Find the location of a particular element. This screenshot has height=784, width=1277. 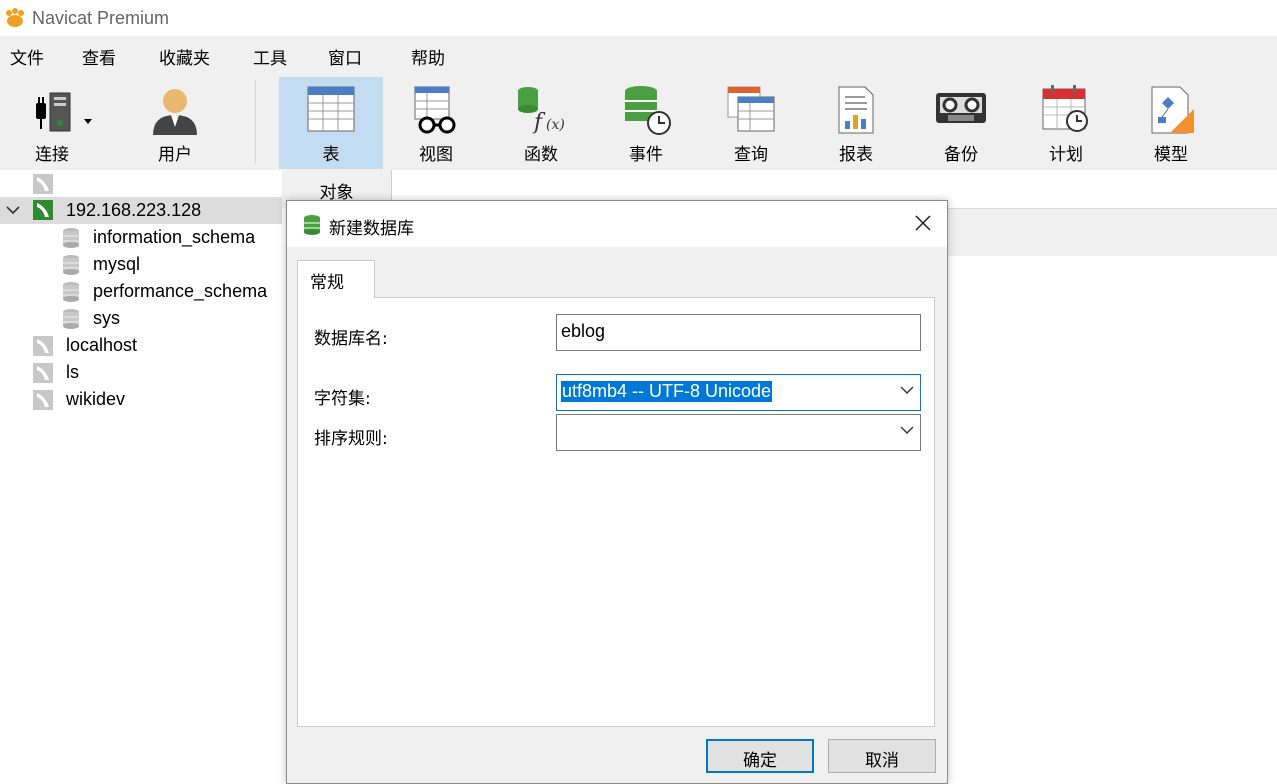

charset-value: utf8mb4 -- UTF-8 Unicode is located at coordinates (667, 391).